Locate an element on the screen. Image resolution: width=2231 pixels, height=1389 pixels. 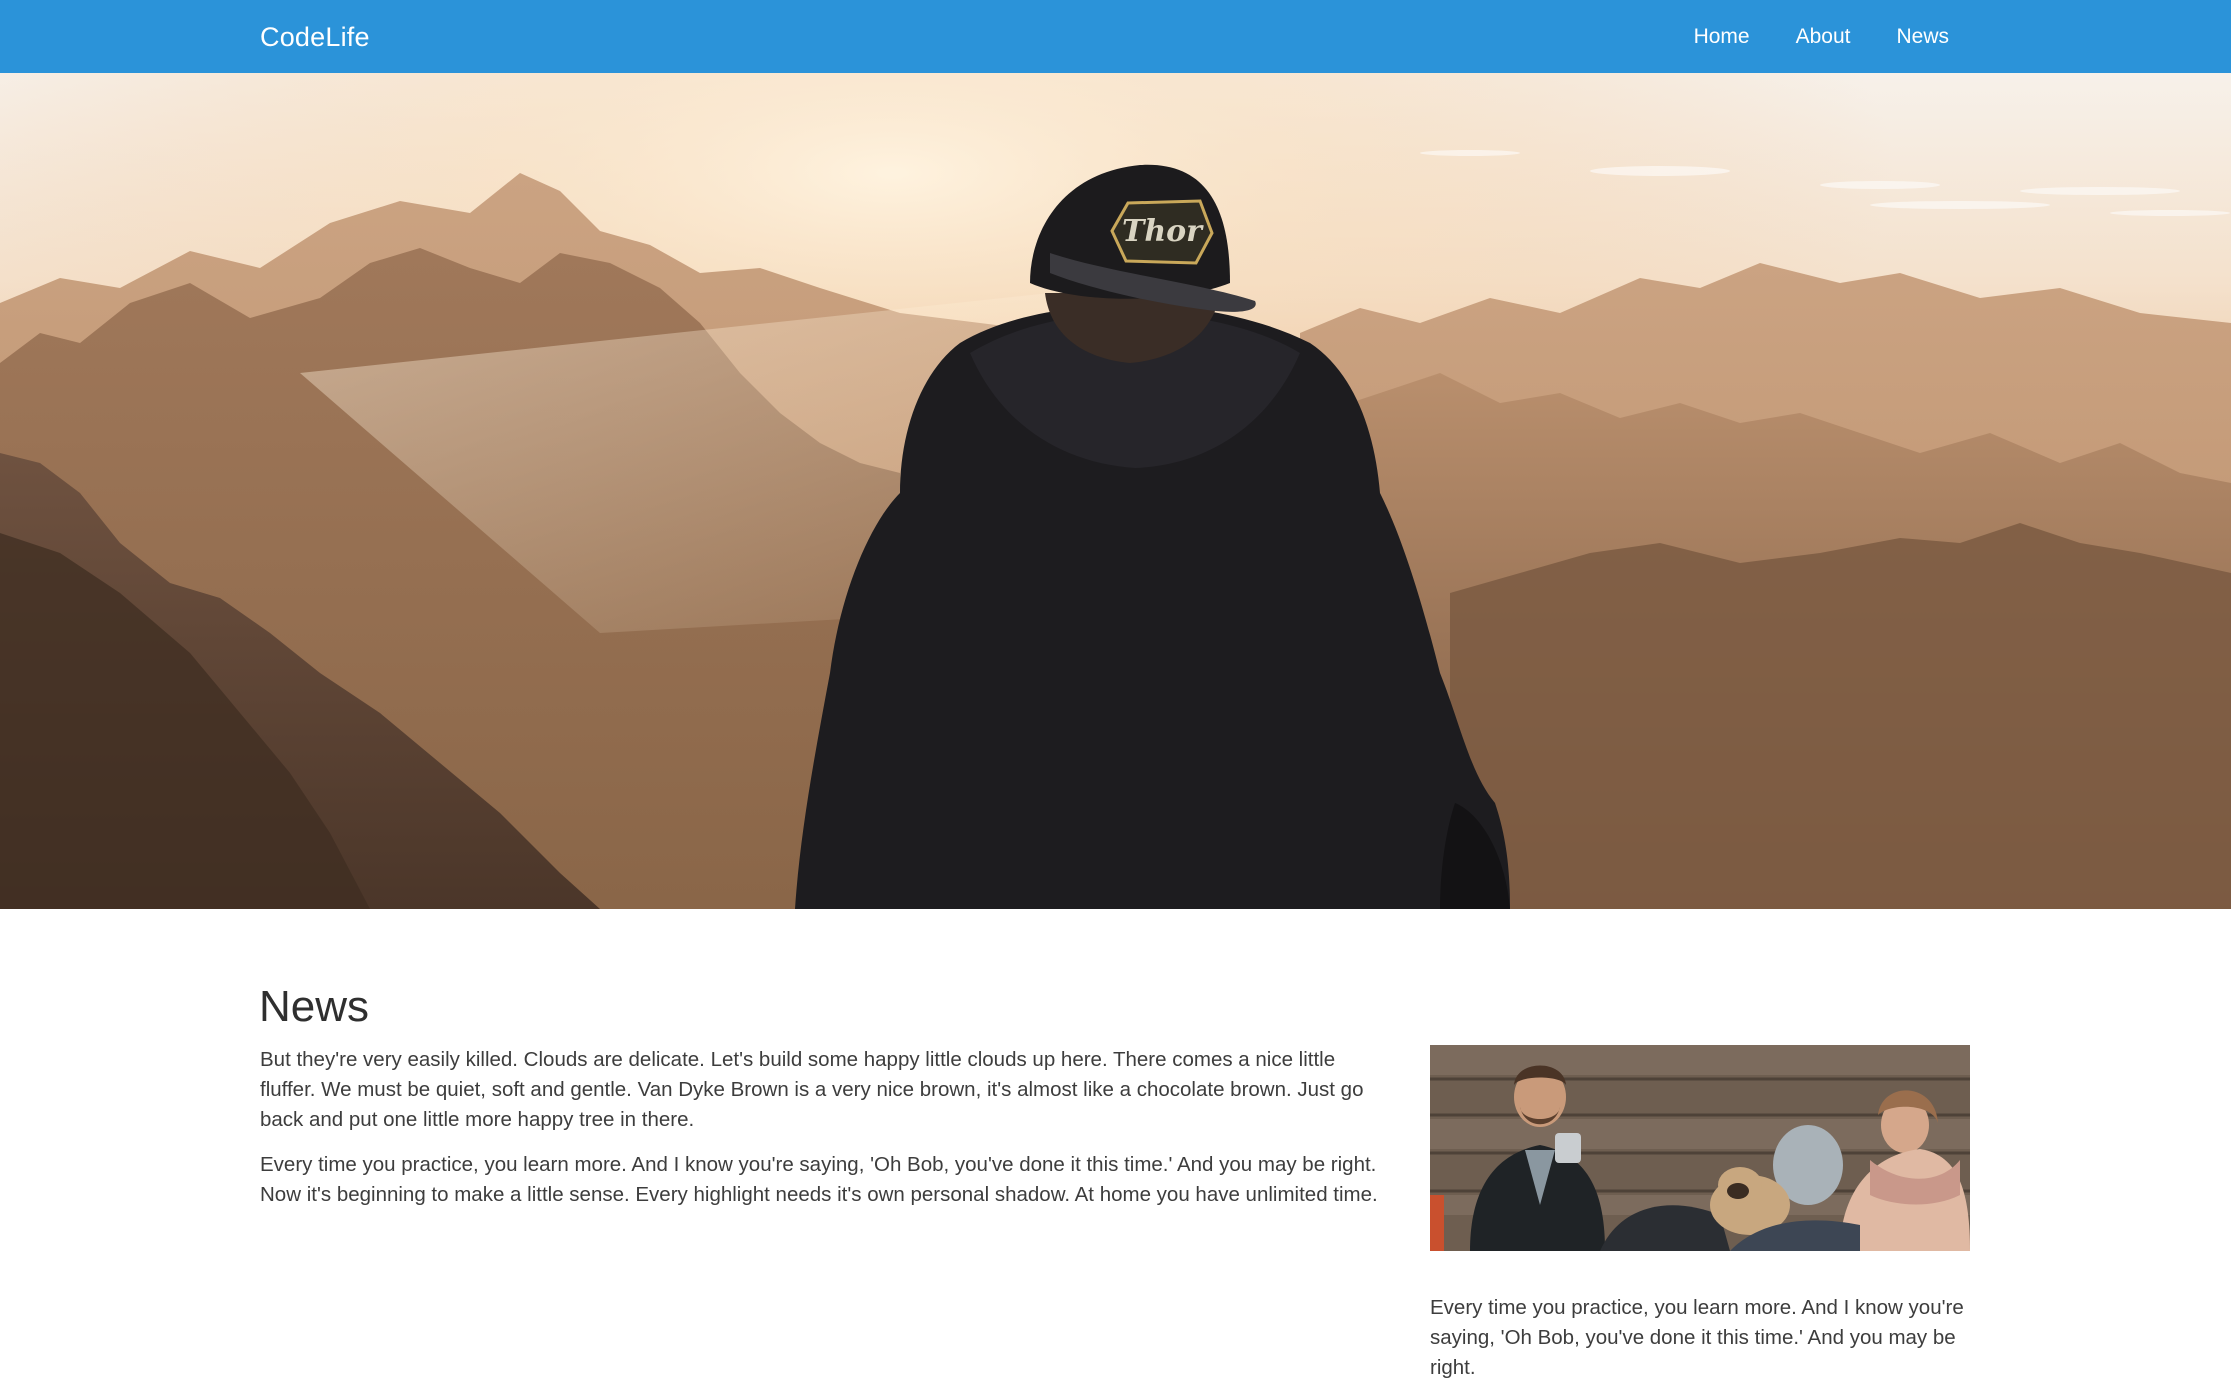
nav-link-home: Home is located at coordinates (1722, 36).